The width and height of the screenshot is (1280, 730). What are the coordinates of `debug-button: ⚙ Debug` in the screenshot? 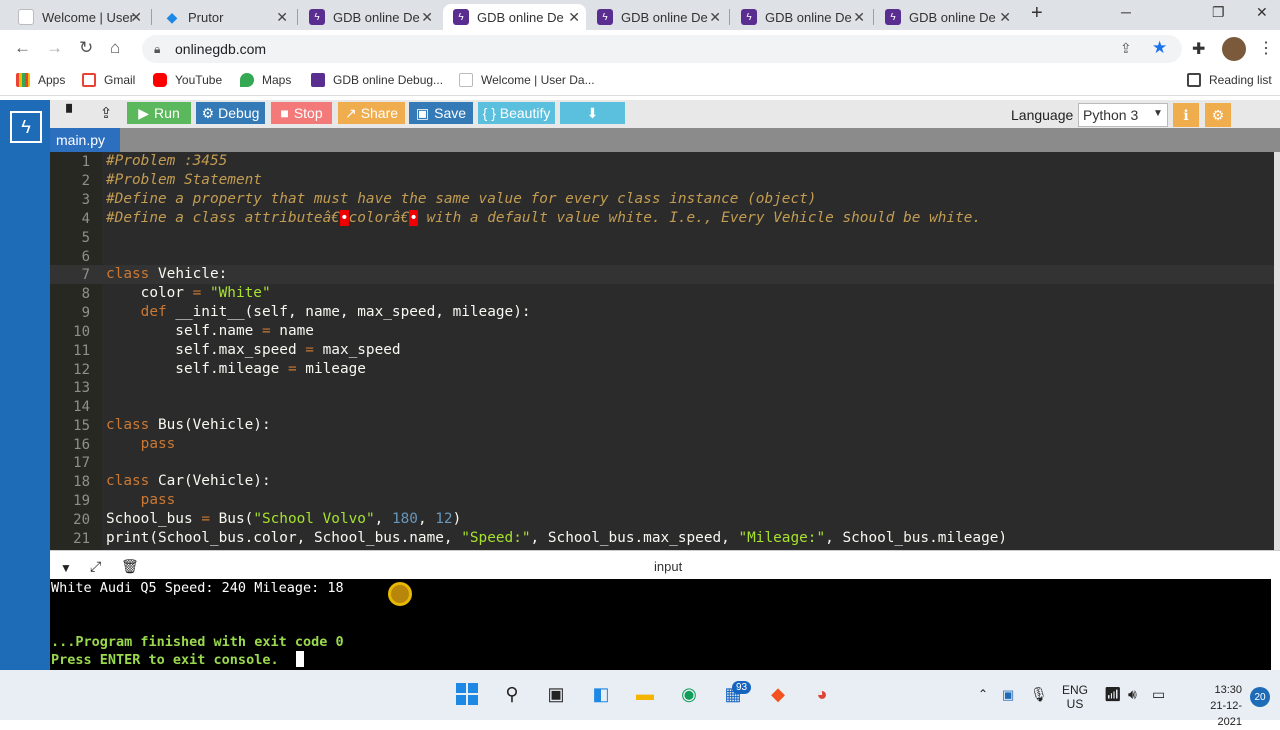 It's located at (230, 113).